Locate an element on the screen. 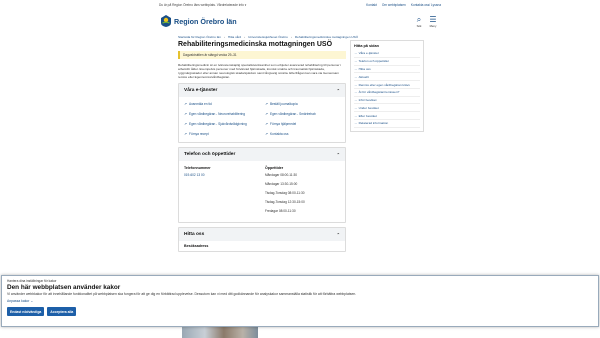  eservice-link: ↗ Kontakta oss is located at coordinates (302, 134).